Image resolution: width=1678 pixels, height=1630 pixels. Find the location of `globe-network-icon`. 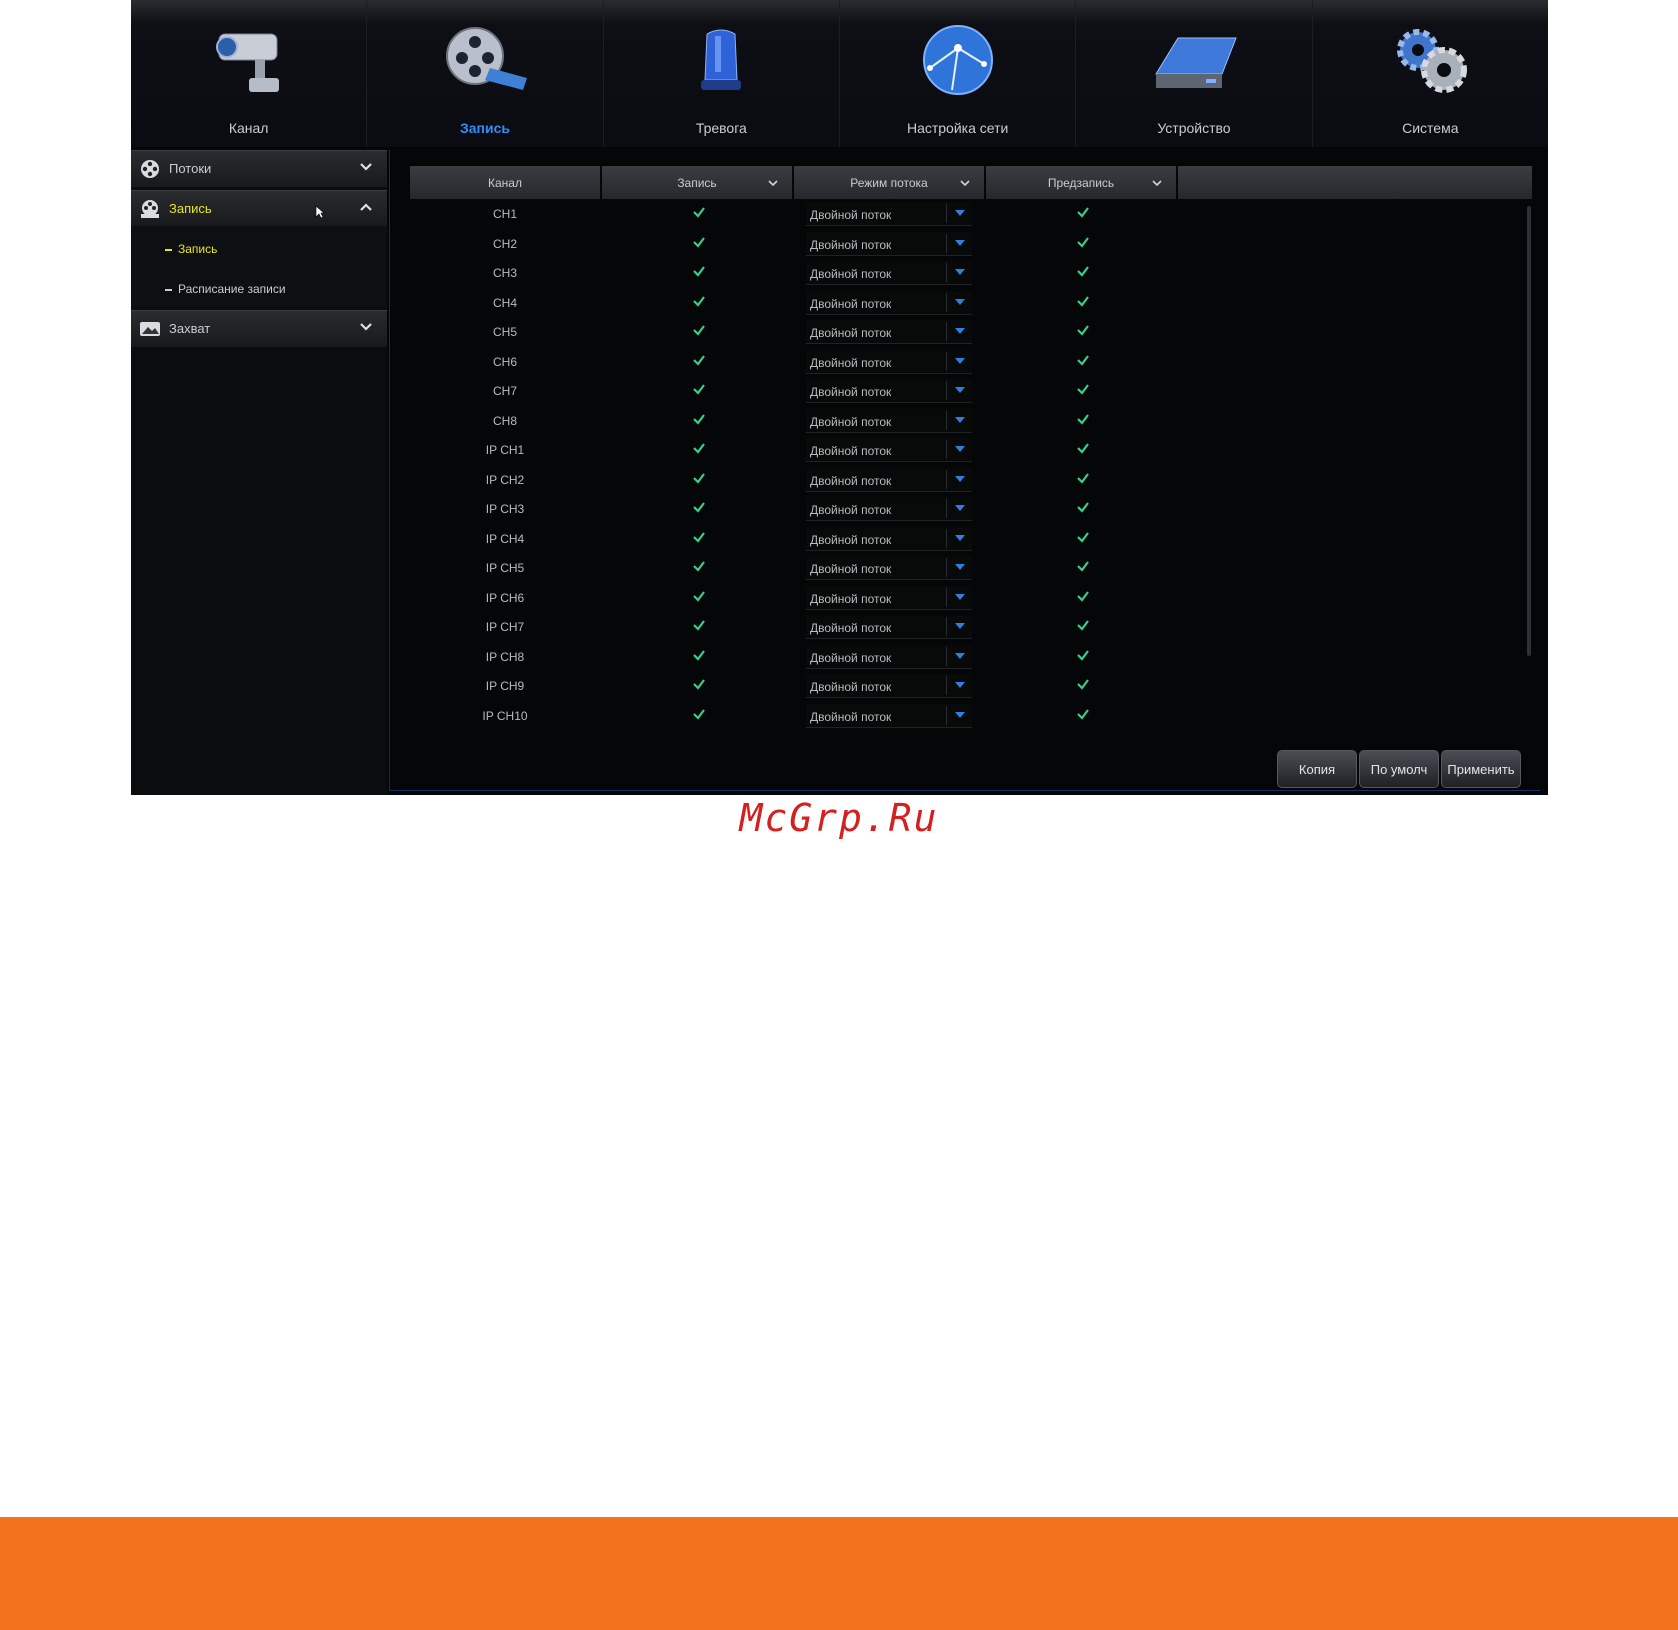

globe-network-icon is located at coordinates (957, 60).